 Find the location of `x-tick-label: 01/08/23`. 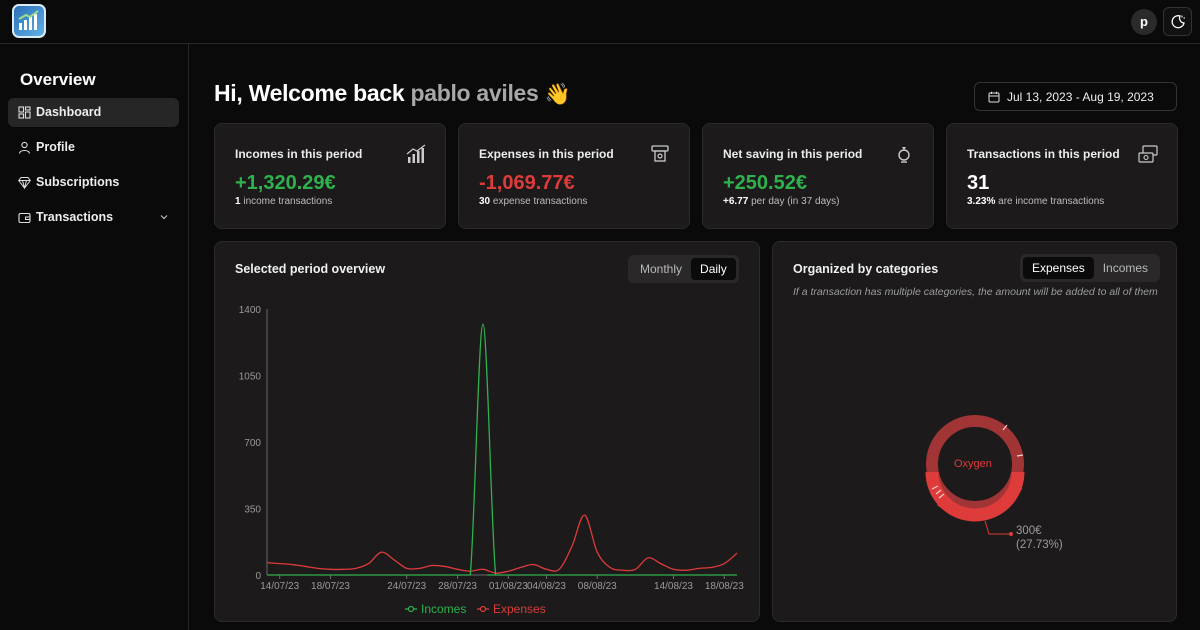

x-tick-label: 01/08/23 is located at coordinates (508, 586).